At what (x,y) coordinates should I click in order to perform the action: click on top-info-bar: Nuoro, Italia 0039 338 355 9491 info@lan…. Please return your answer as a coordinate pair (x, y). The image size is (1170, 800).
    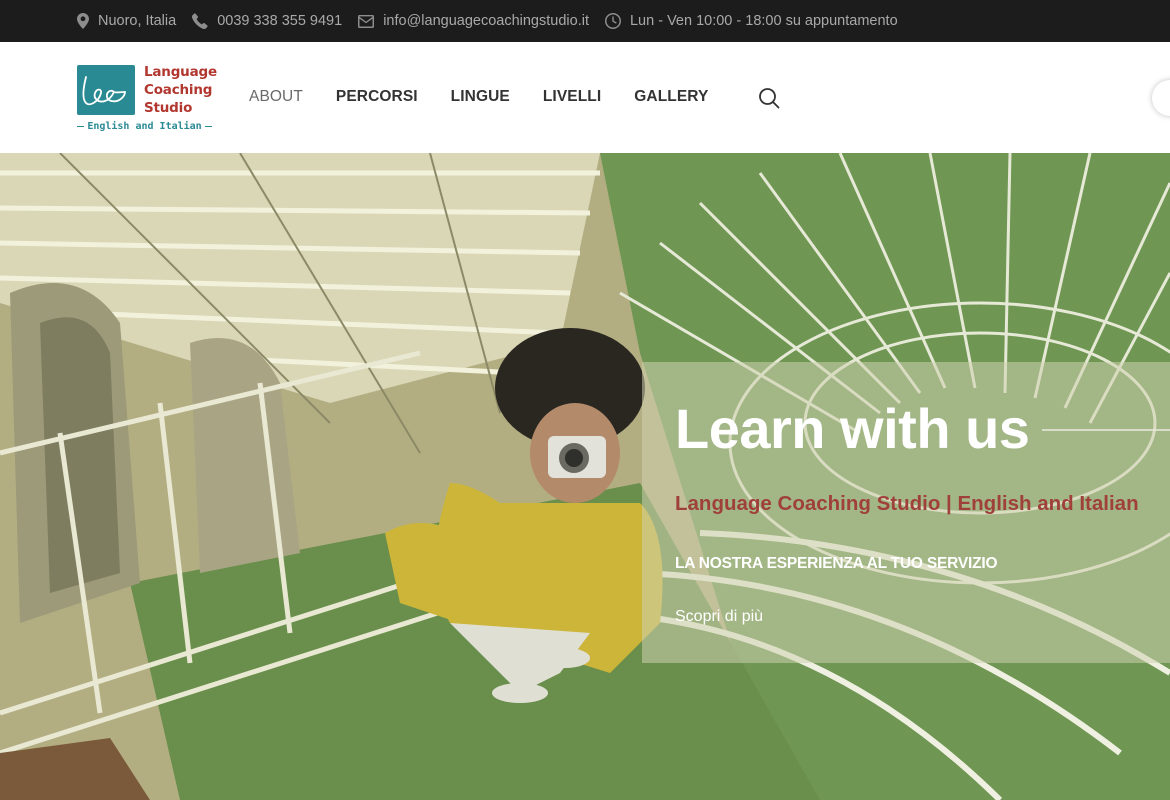
    Looking at the image, I should click on (585, 21).